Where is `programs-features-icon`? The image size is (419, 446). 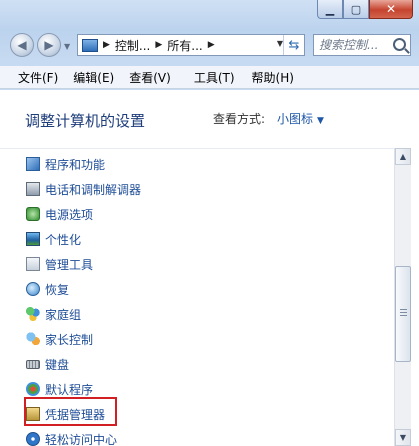 programs-features-icon is located at coordinates (33, 164).